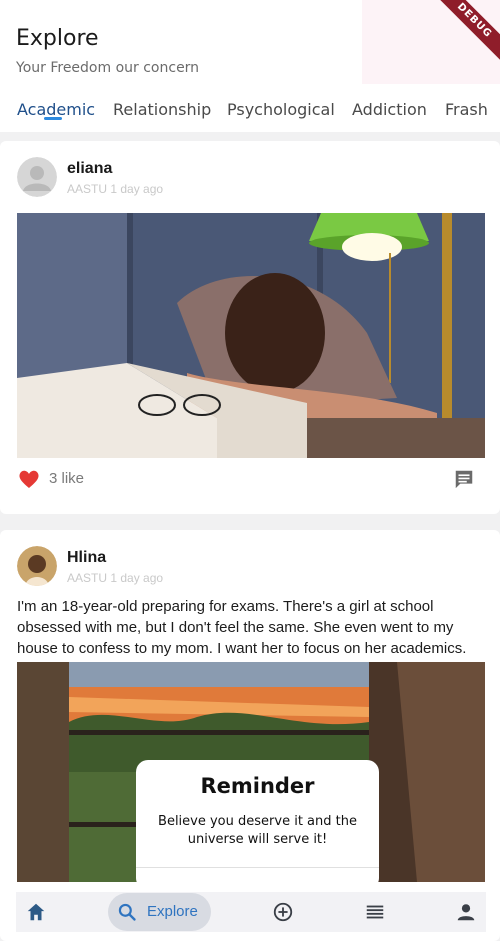 The height and width of the screenshot is (941, 500). I want to click on list-icon, so click(375, 912).